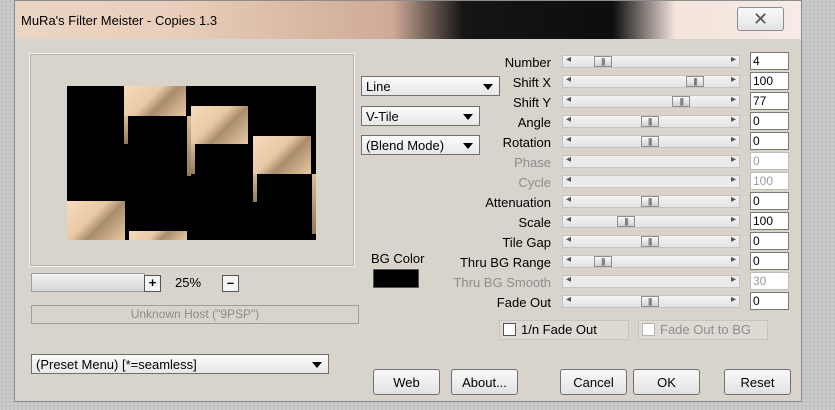 This screenshot has height=410, width=835. Describe the element at coordinates (757, 382) in the screenshot. I see `reset-button: Reset` at that location.